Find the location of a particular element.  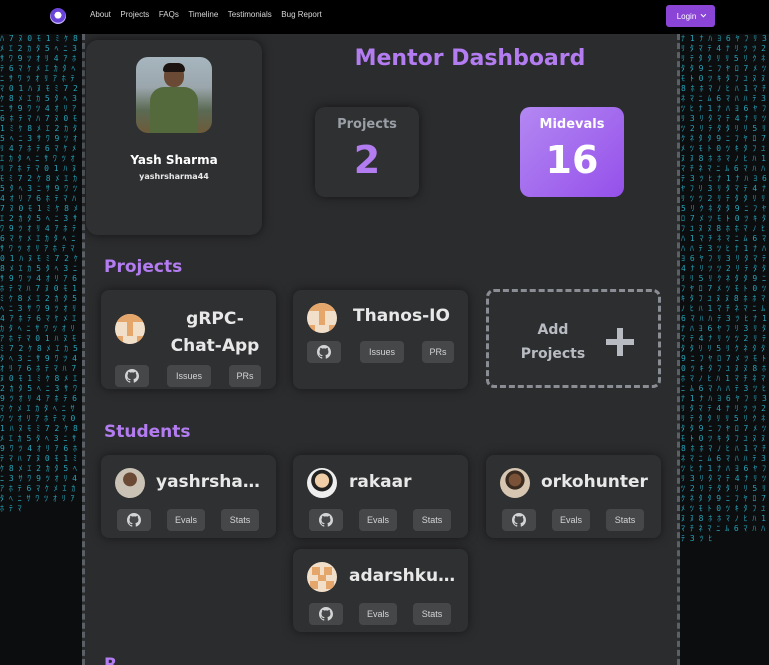

page-title: Mentor Dashboard is located at coordinates (470, 58).